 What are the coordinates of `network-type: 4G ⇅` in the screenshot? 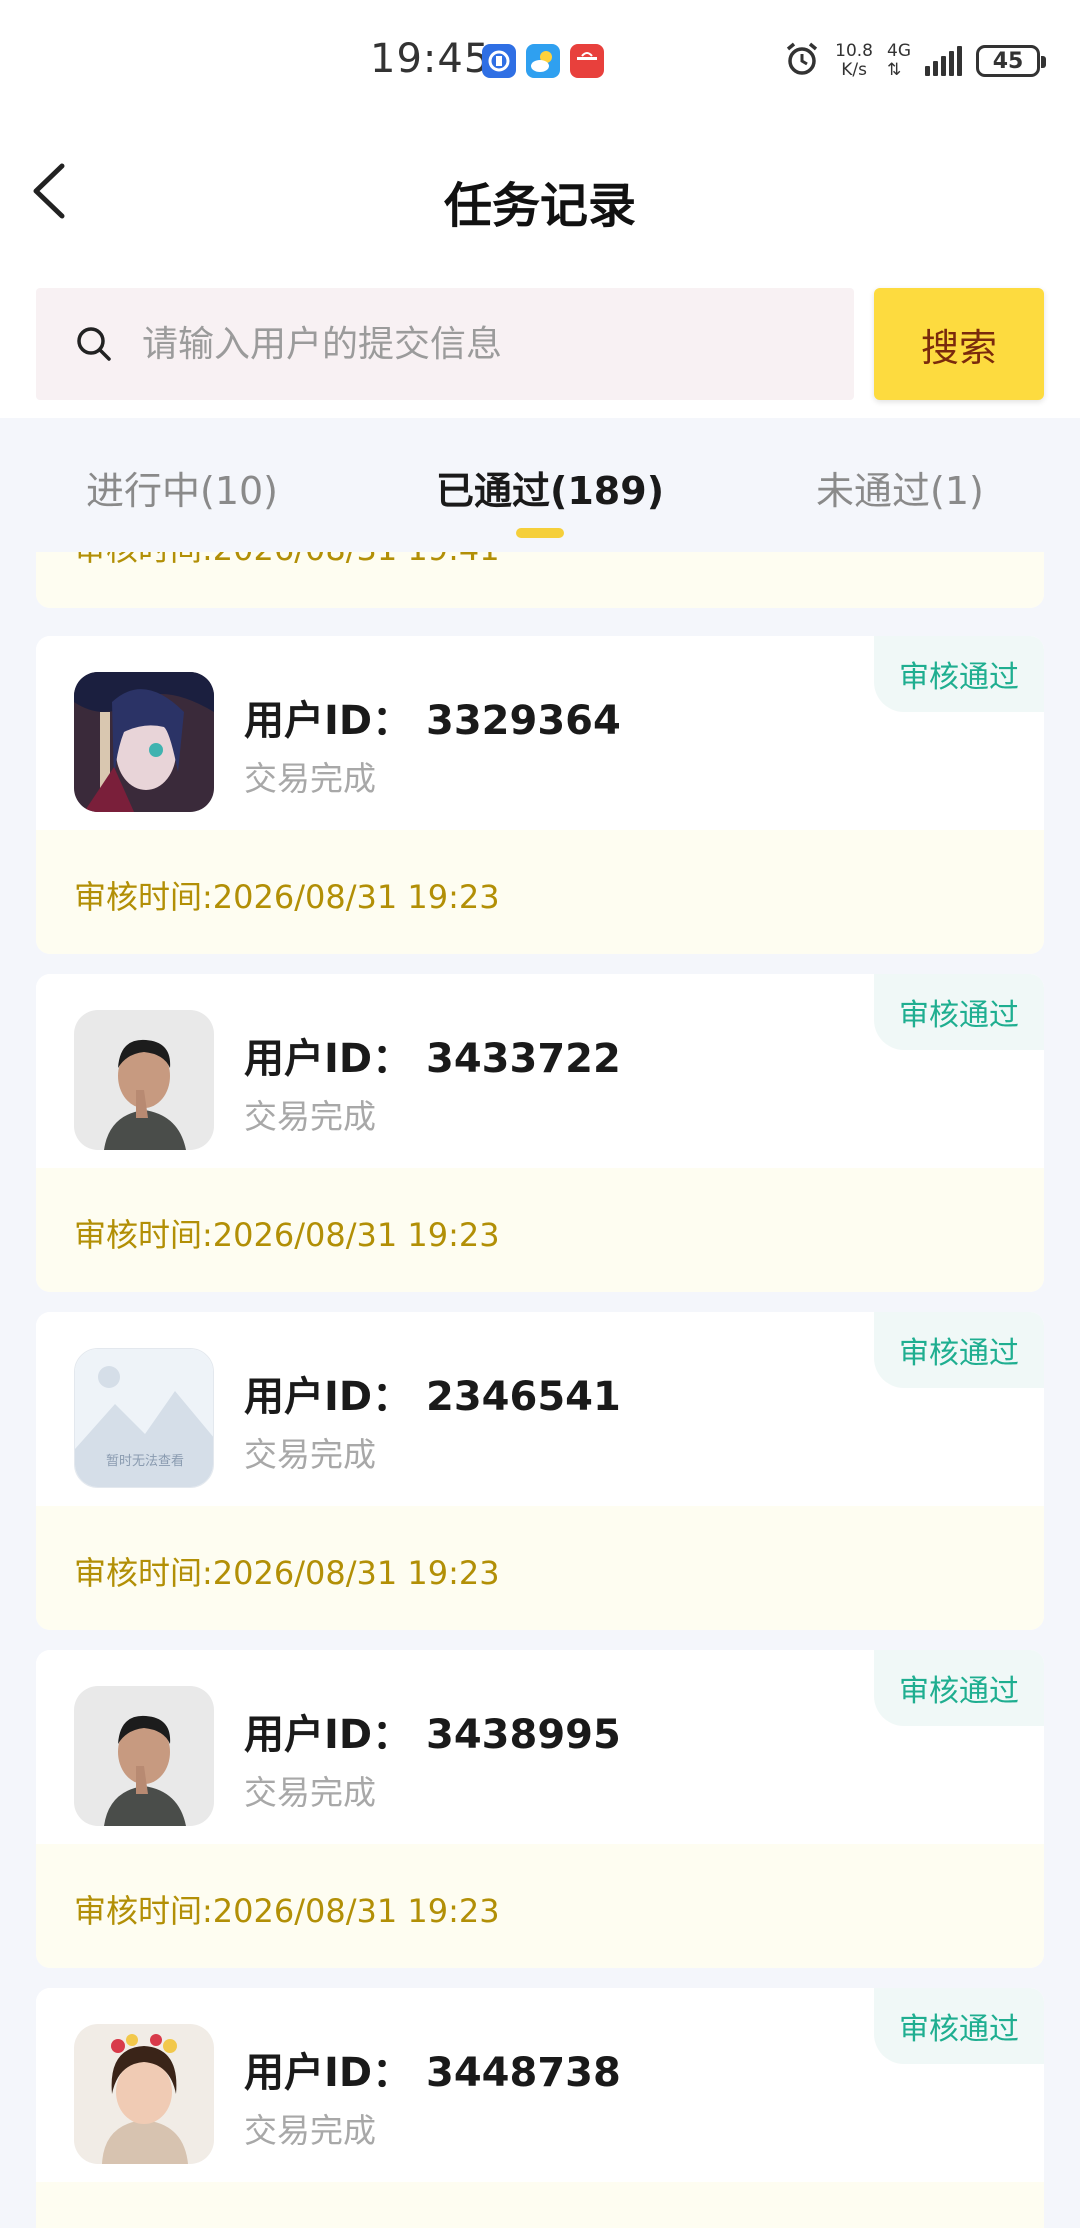 It's located at (899, 61).